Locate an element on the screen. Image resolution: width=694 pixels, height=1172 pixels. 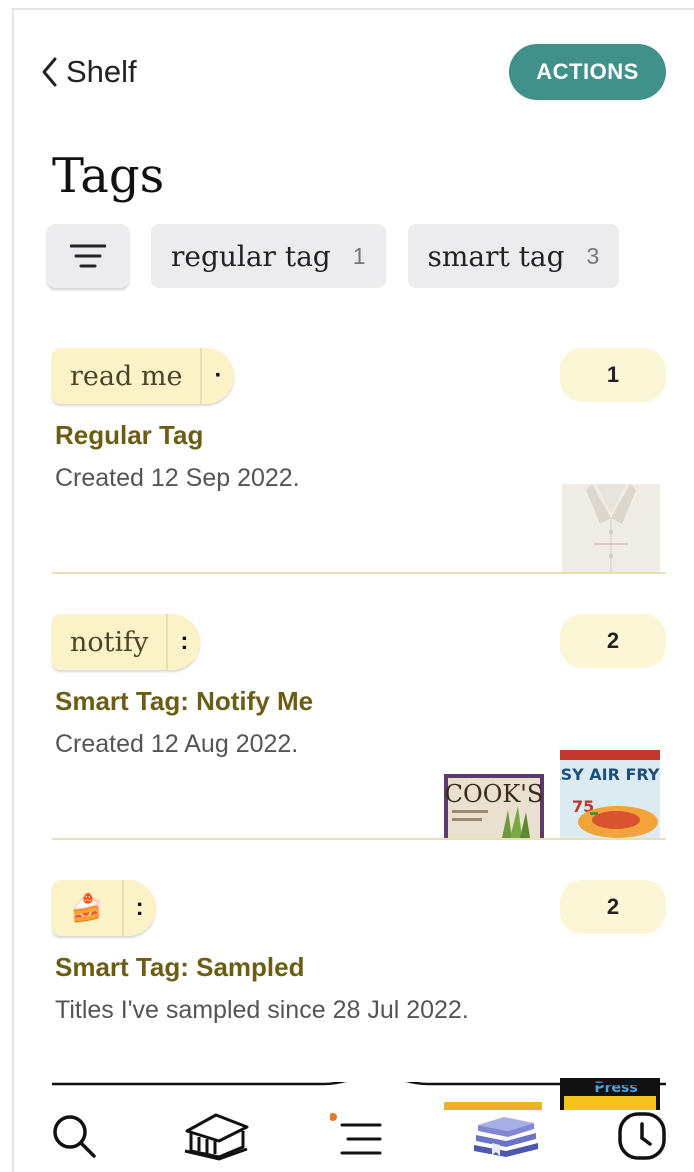
sort-button is located at coordinates (88, 256).